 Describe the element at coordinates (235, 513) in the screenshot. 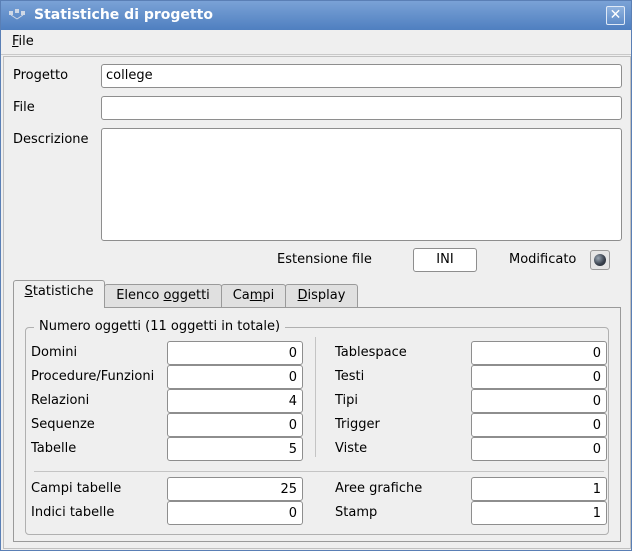

I see `indici-tabelle-value: 0` at that location.